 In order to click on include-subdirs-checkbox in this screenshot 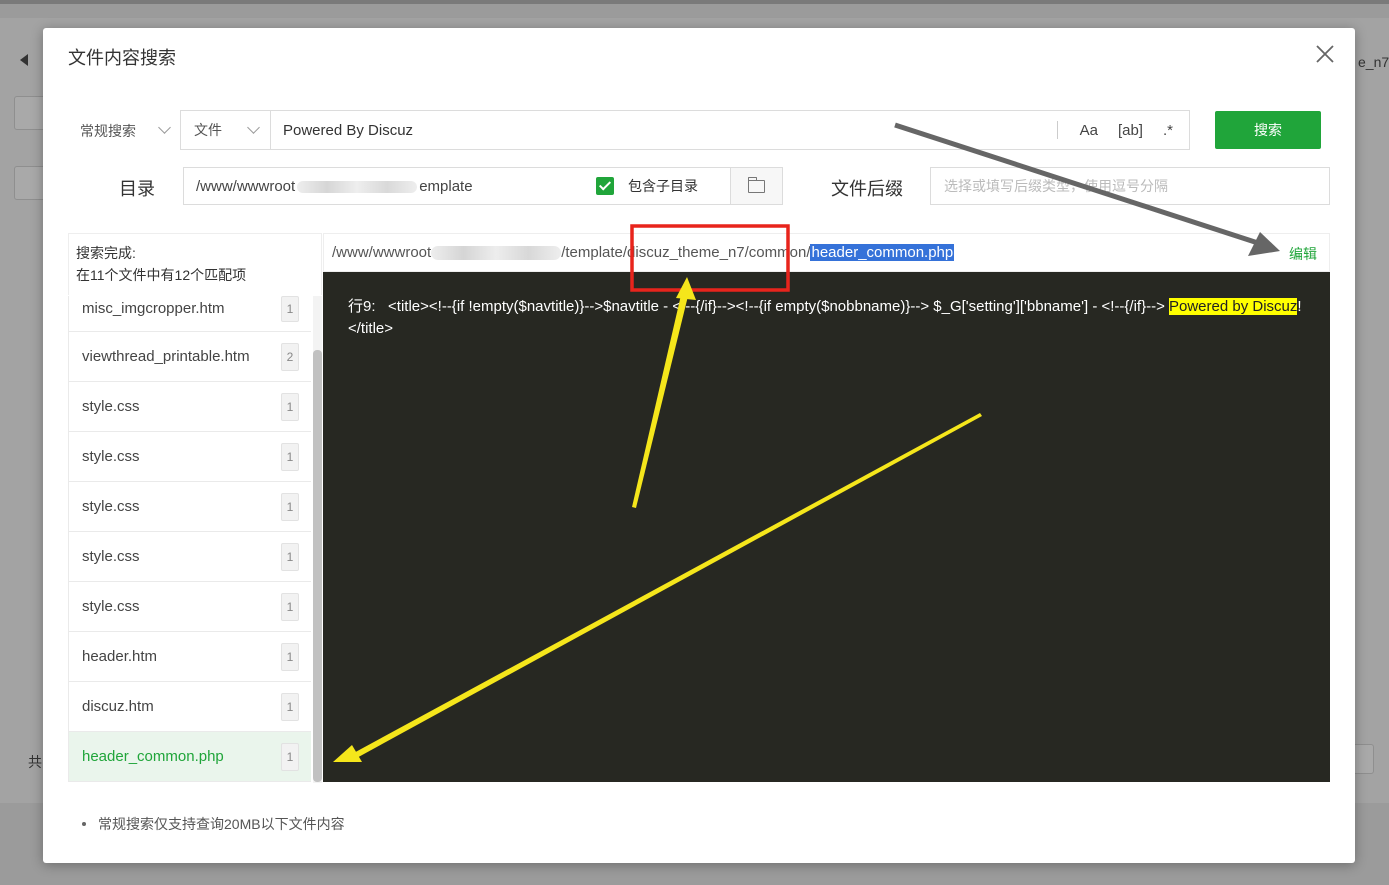, I will do `click(605, 186)`.